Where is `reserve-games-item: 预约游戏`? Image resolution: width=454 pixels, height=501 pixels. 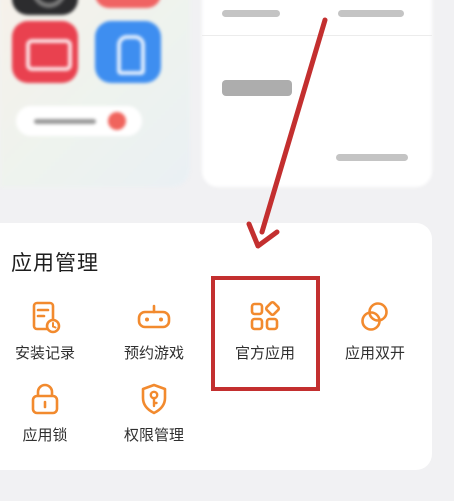 reserve-games-item: 预约游戏 is located at coordinates (154, 334).